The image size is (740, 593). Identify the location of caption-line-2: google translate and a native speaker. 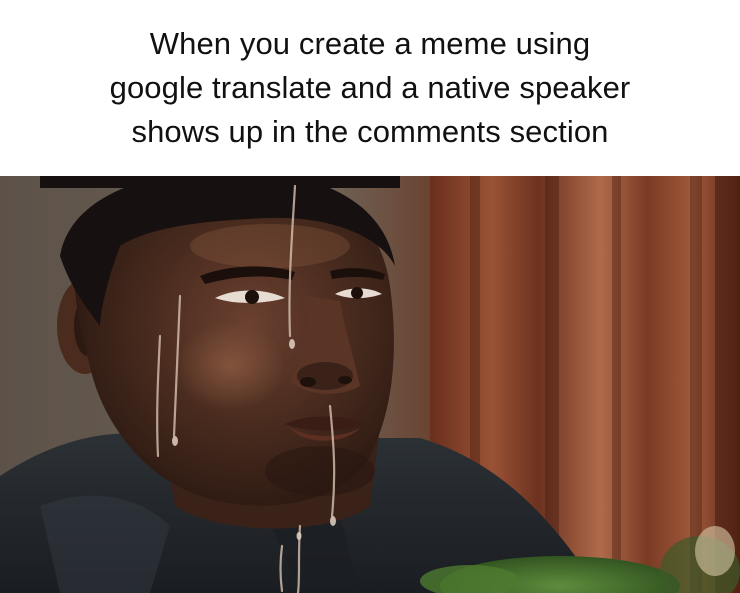
(370, 87).